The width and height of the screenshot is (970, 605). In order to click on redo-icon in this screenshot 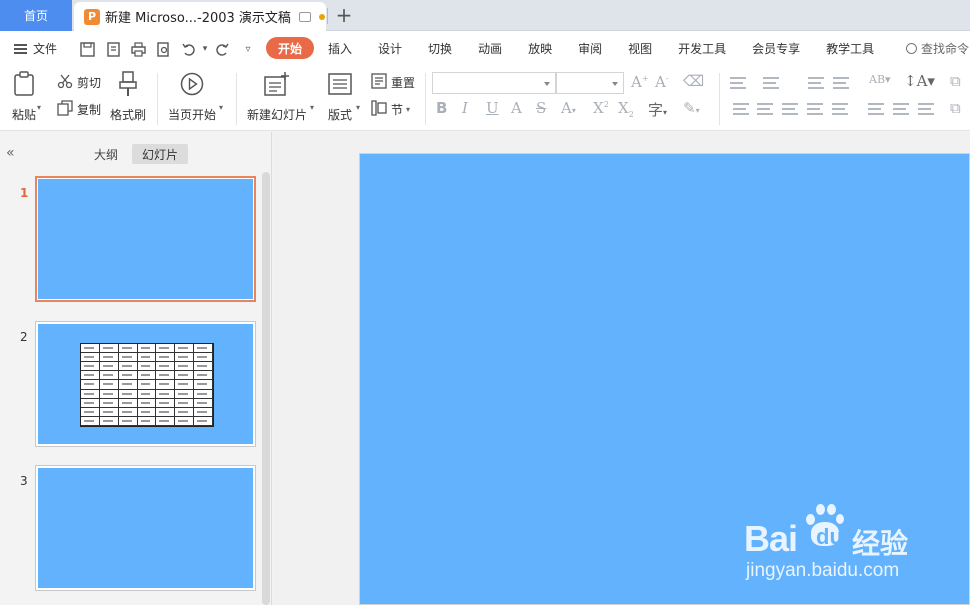, I will do `click(222, 49)`.